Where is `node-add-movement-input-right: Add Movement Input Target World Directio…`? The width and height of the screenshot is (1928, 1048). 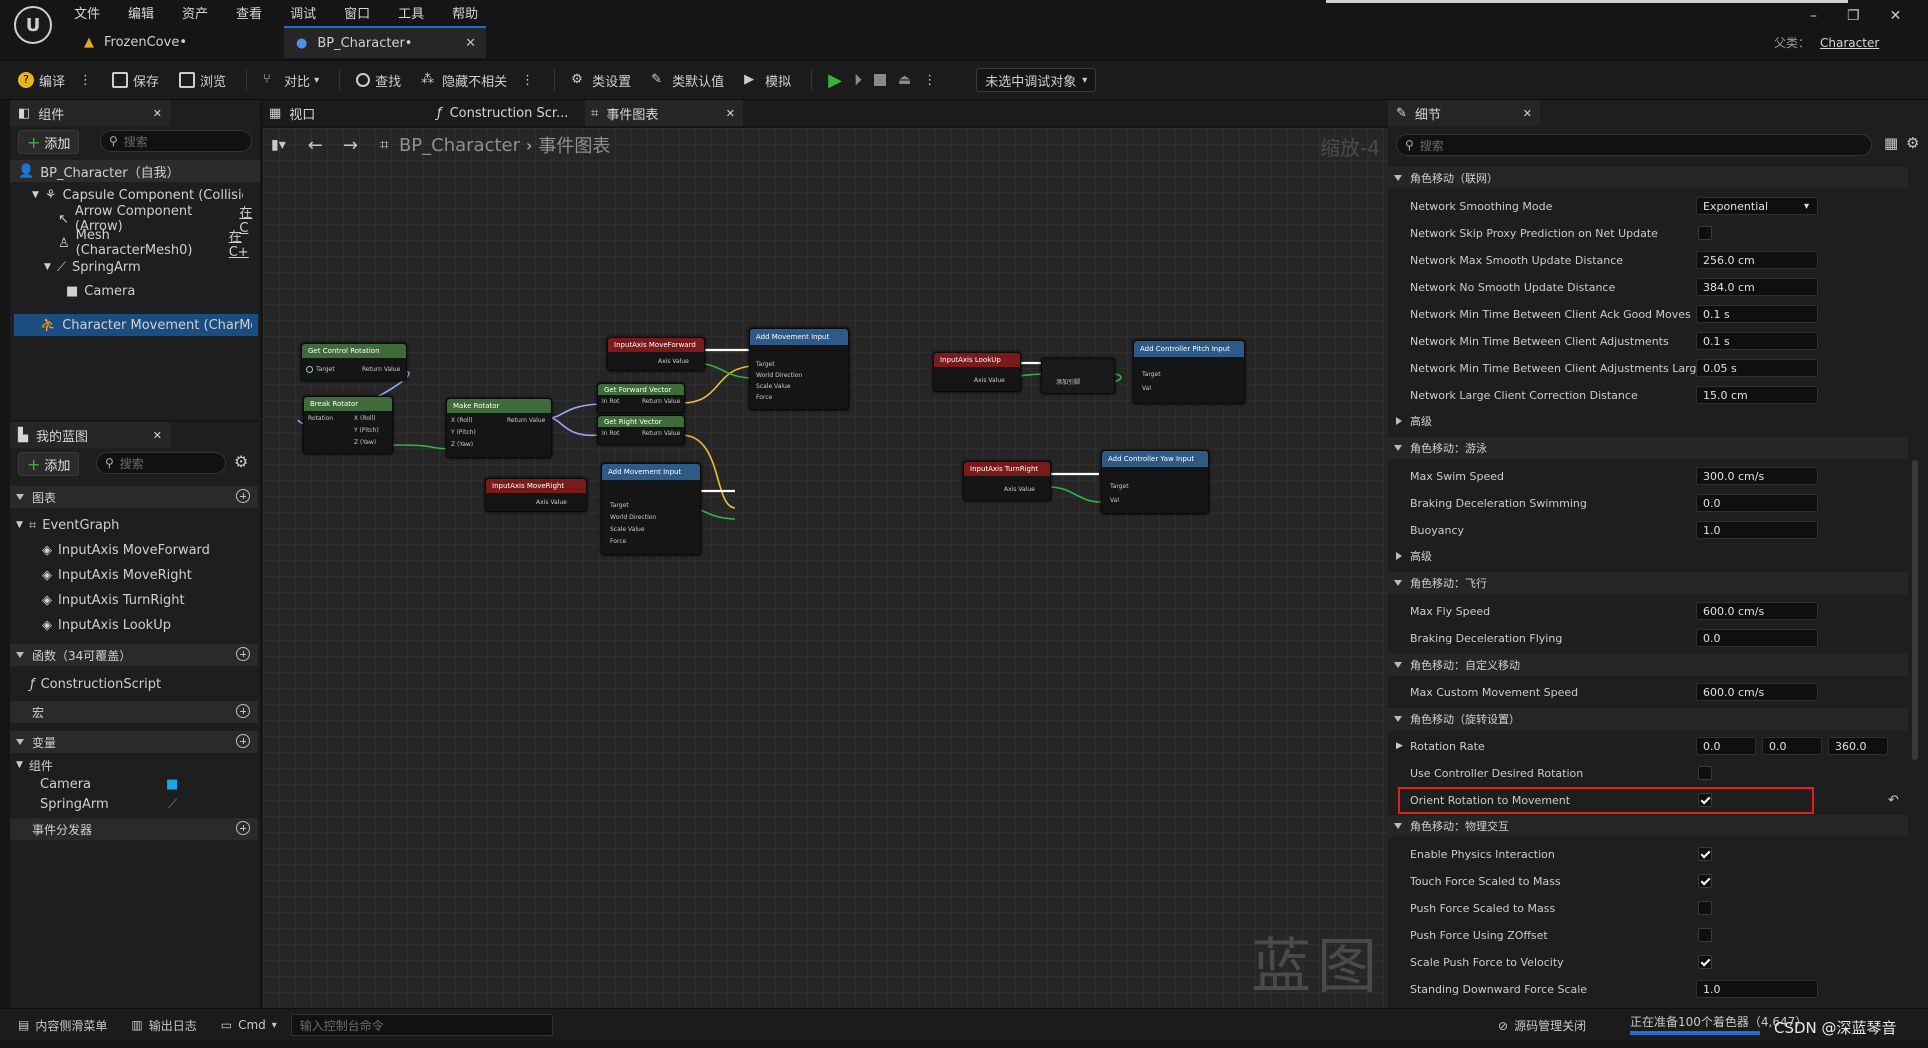
node-add-movement-input-right: Add Movement Input Target World Directio… is located at coordinates (651, 509).